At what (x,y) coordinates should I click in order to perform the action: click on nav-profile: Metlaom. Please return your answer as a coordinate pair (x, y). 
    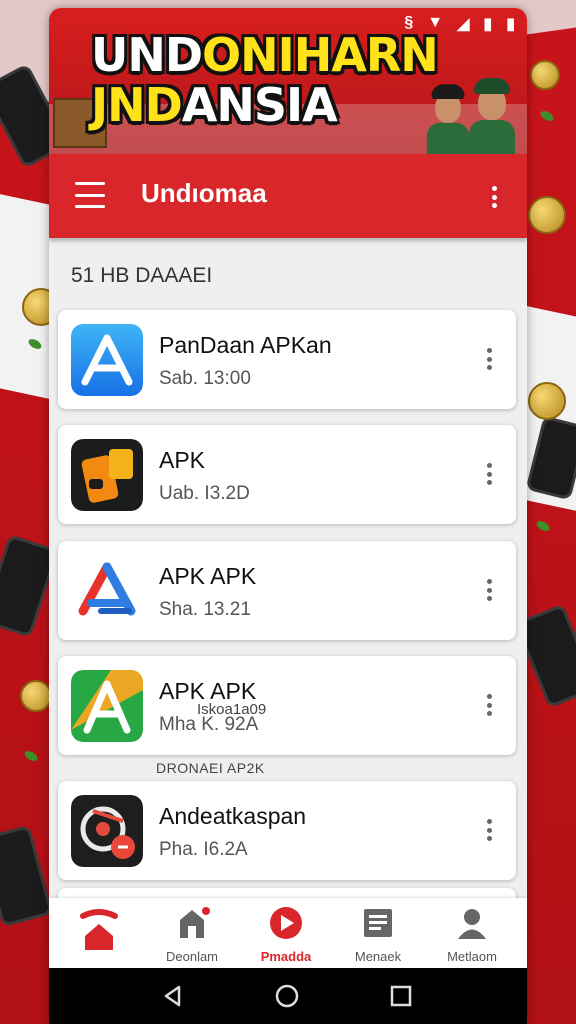
    Looking at the image, I should click on (472, 935).